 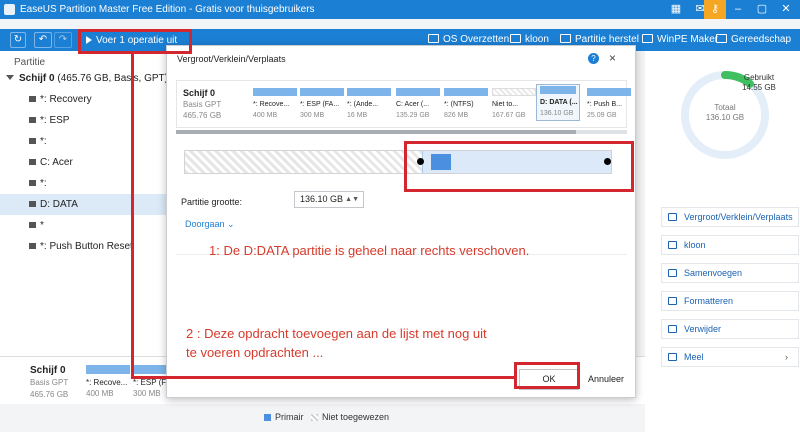 I want to click on refresh-button: ↻, so click(x=18, y=40).